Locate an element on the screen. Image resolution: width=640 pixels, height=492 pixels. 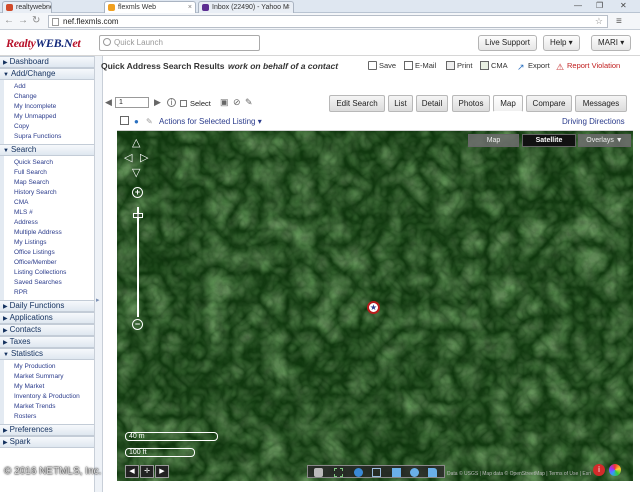
tab-detail: Detail is located at coordinates (432, 103).